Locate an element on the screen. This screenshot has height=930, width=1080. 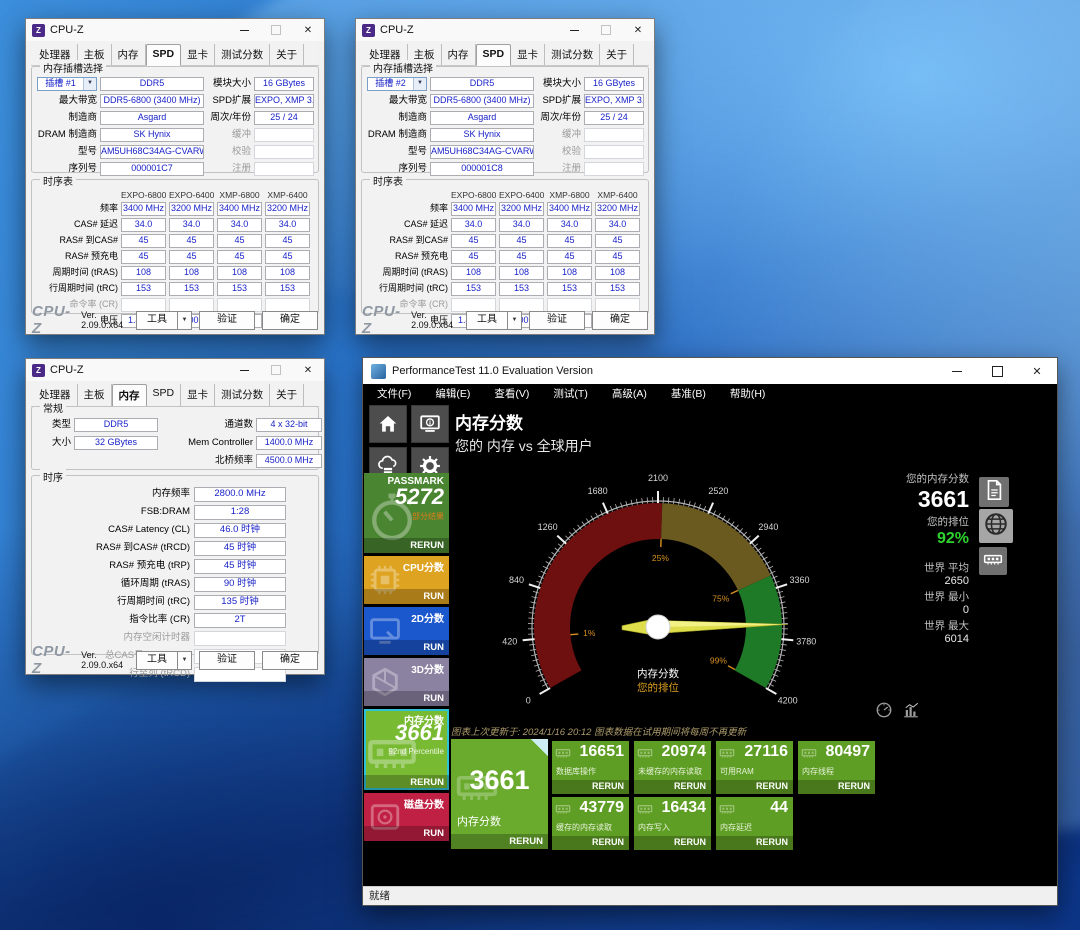
menu-item-1: 编辑(E) is located at coordinates (452, 393).